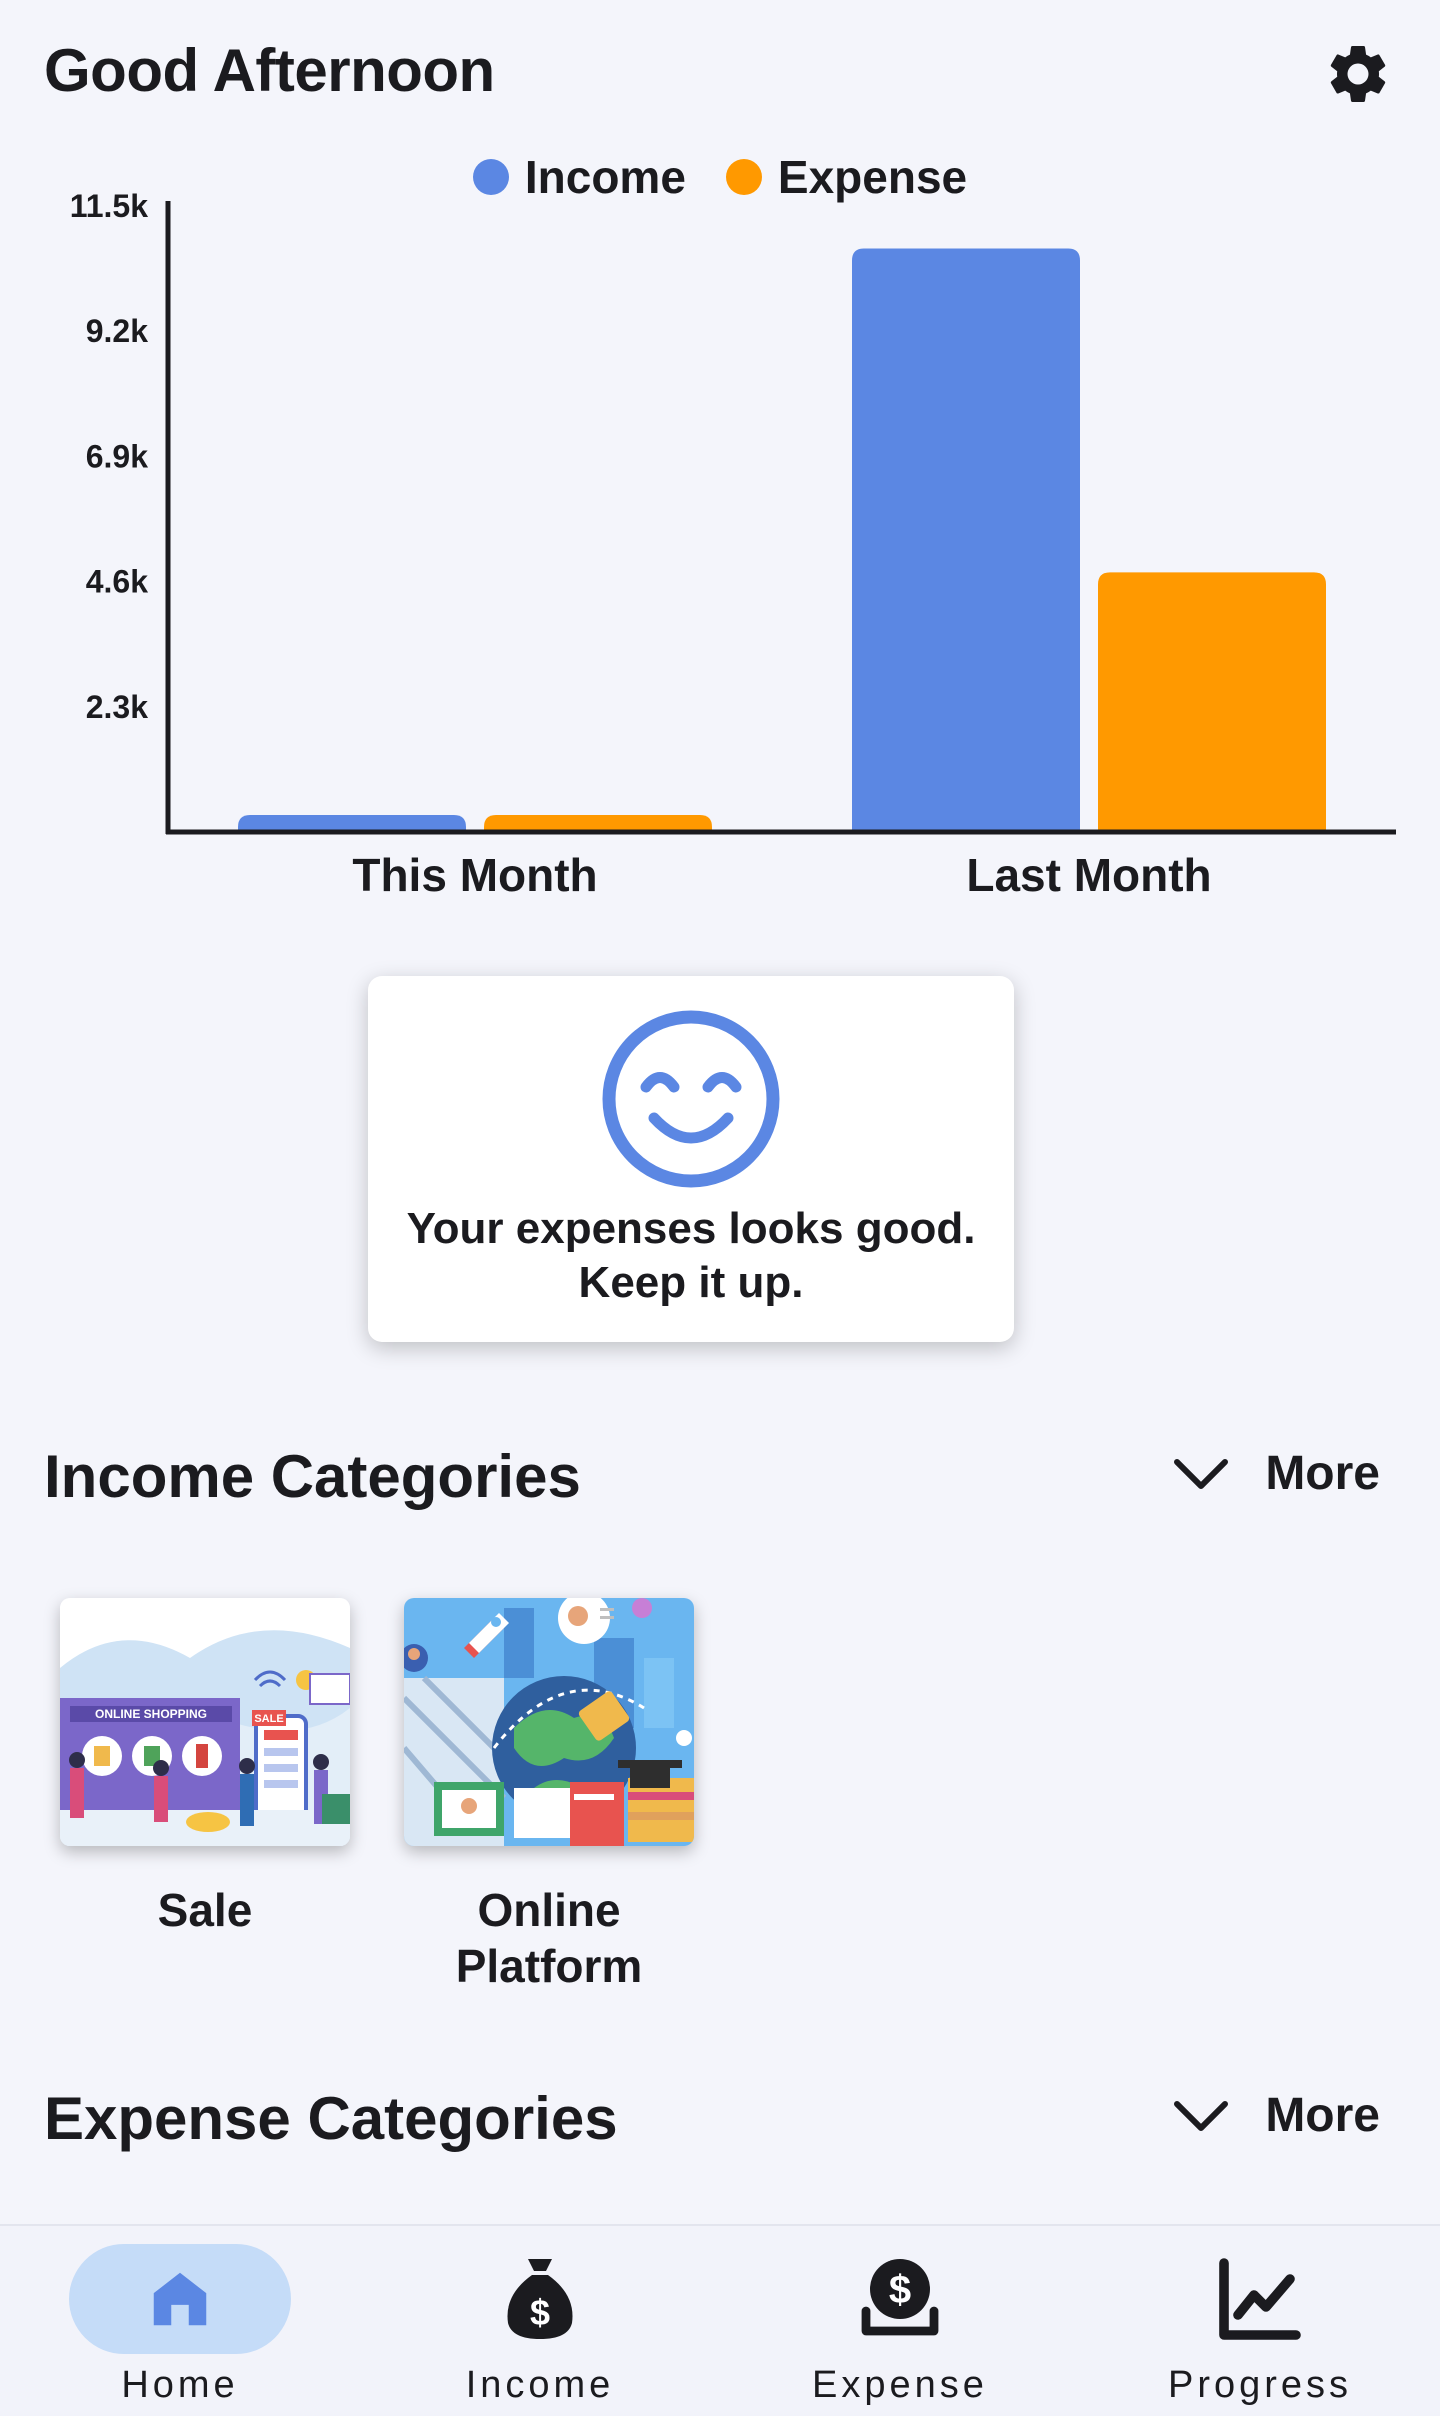  I want to click on nav-active-indicator, so click(180, 2299).